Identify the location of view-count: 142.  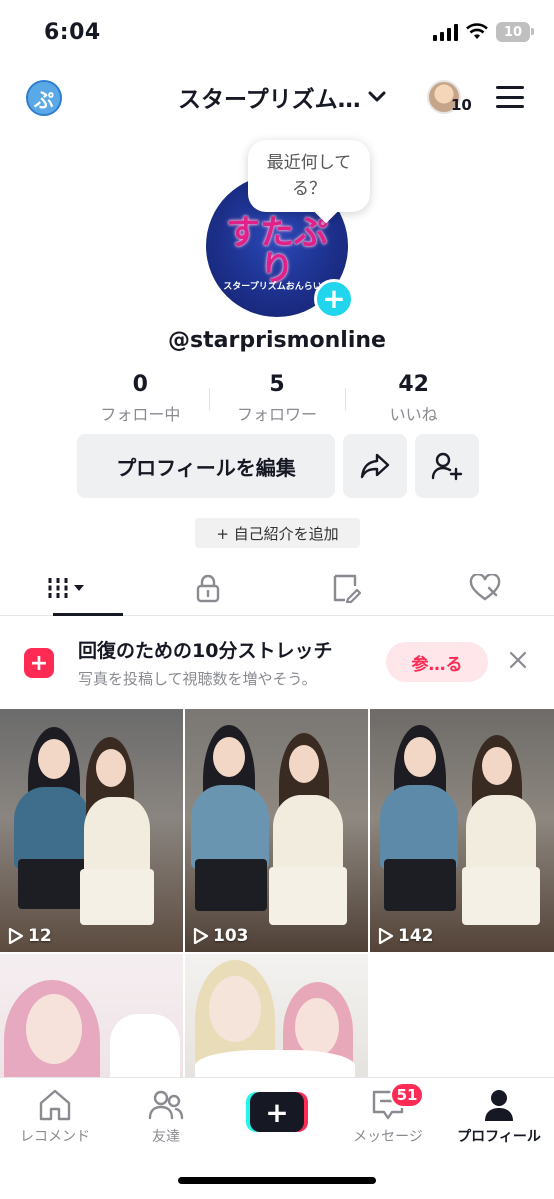
(406, 936).